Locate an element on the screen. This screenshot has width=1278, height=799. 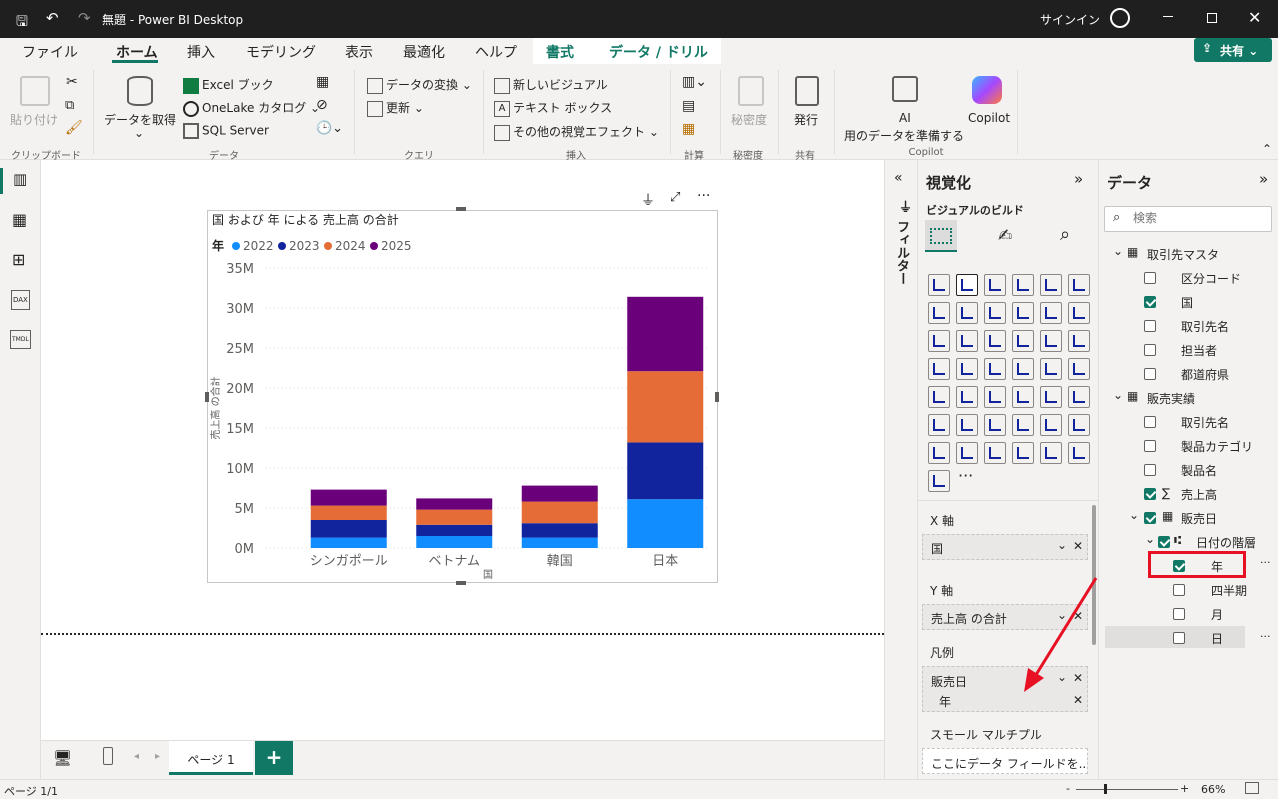
key-influencers-visual-icon is located at coordinates (967, 425).